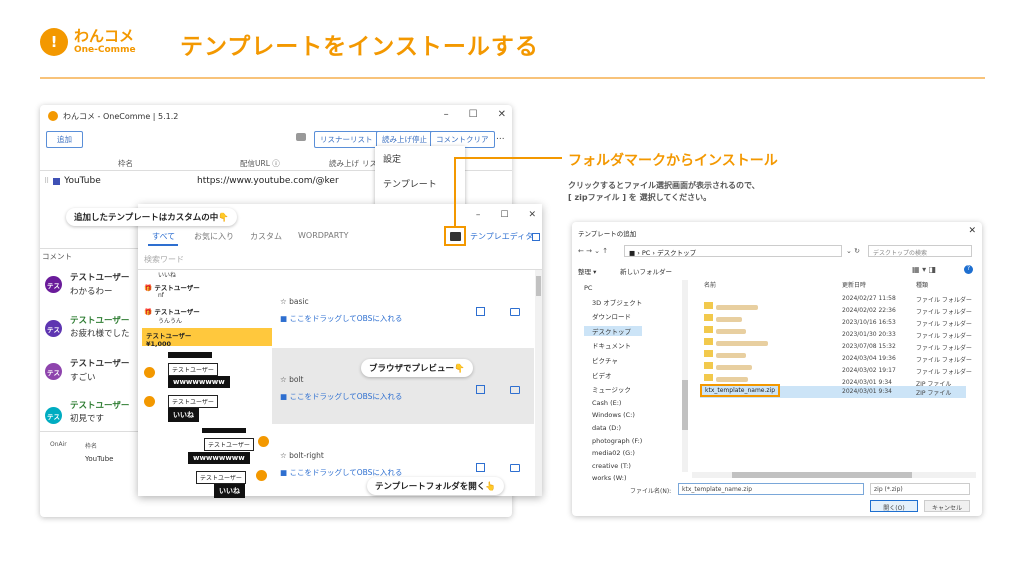 The height and width of the screenshot is (576, 1024). What do you see at coordinates (323, 235) in the screenshot?
I see `tab-wordparty: WORDPARTY` at bounding box center [323, 235].